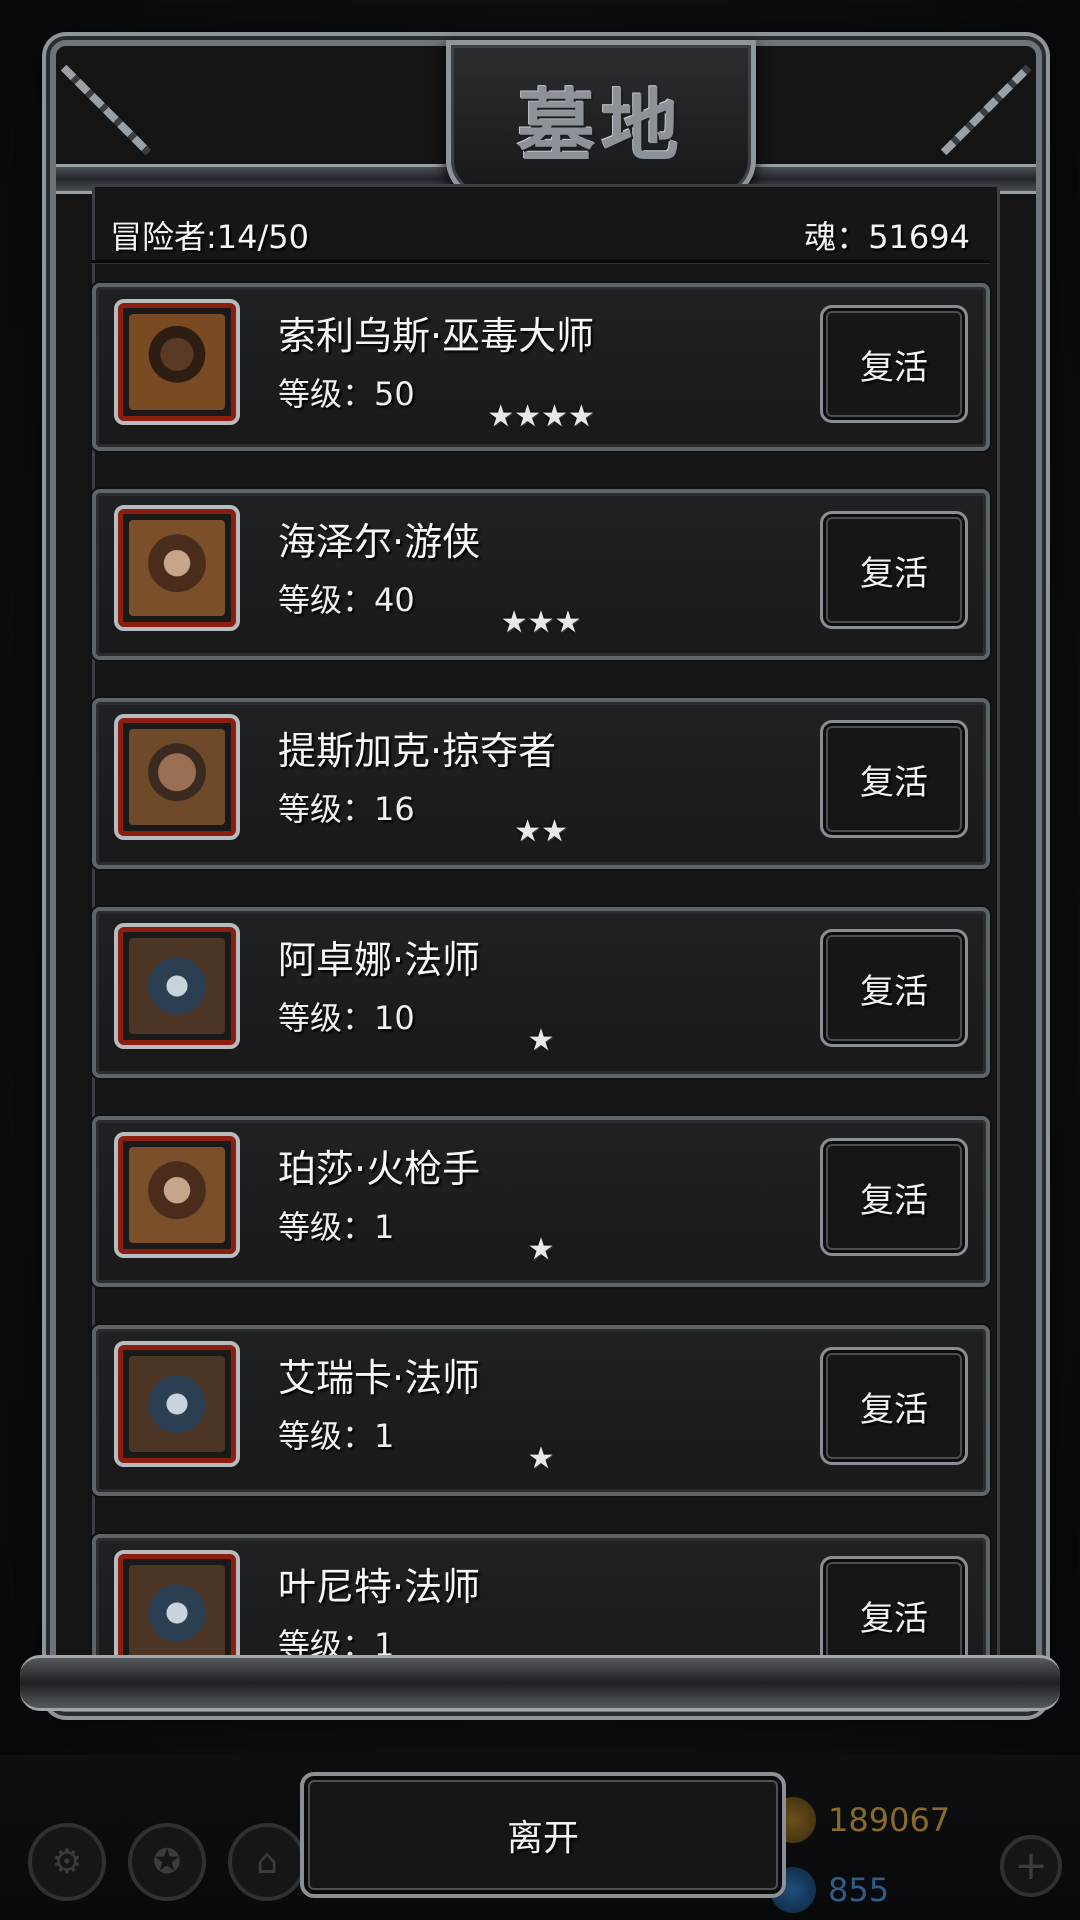  I want to click on adventurer-count: 冒险者:14/50, so click(210, 237).